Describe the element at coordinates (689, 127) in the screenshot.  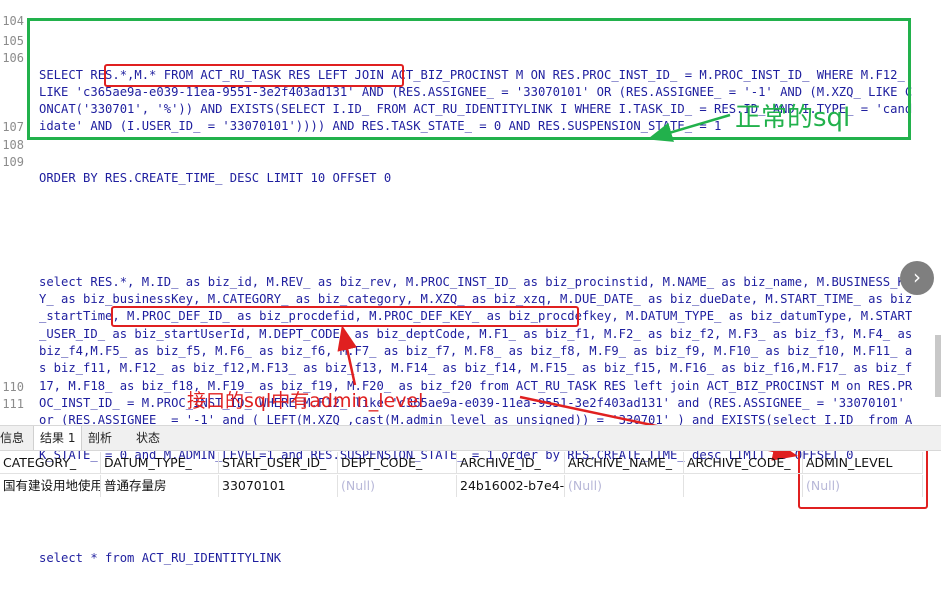
I see `green-arrow` at that location.